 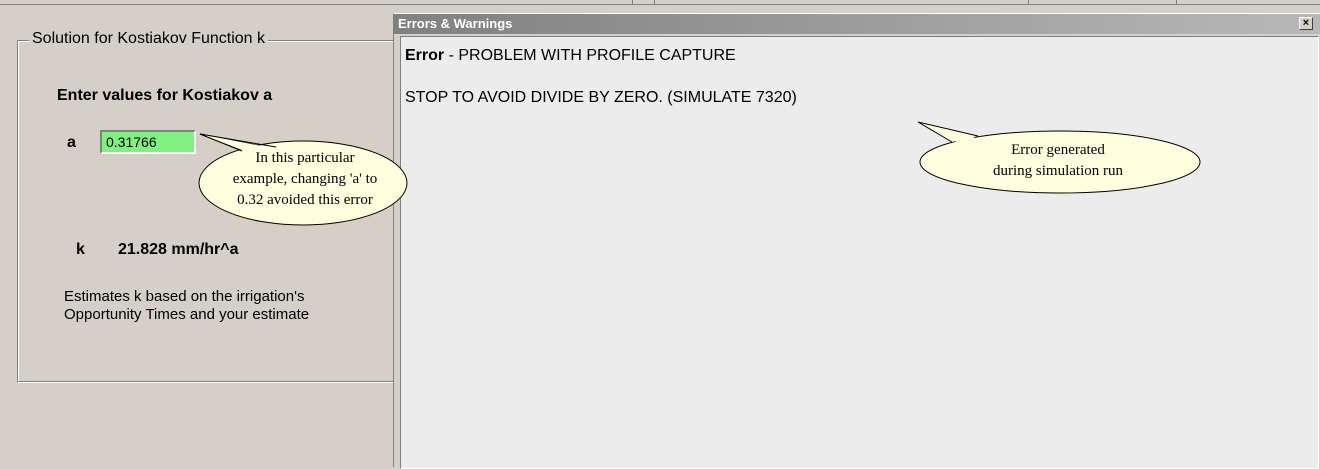 I want to click on window-title: Errors & Warnings, so click(x=857, y=24).